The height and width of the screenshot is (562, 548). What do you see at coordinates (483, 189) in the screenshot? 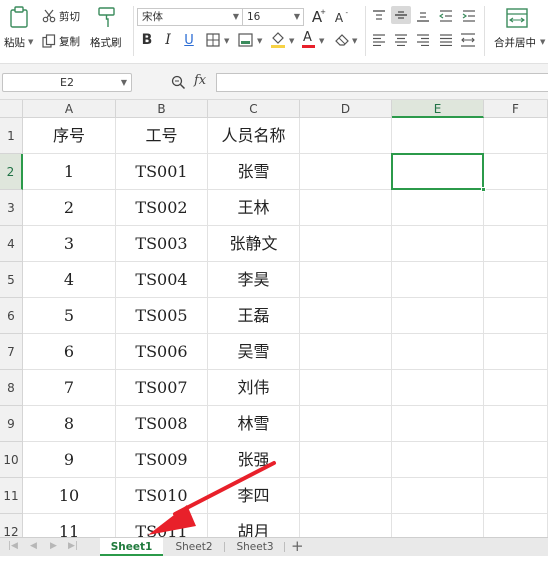
I see `fill-handle` at bounding box center [483, 189].